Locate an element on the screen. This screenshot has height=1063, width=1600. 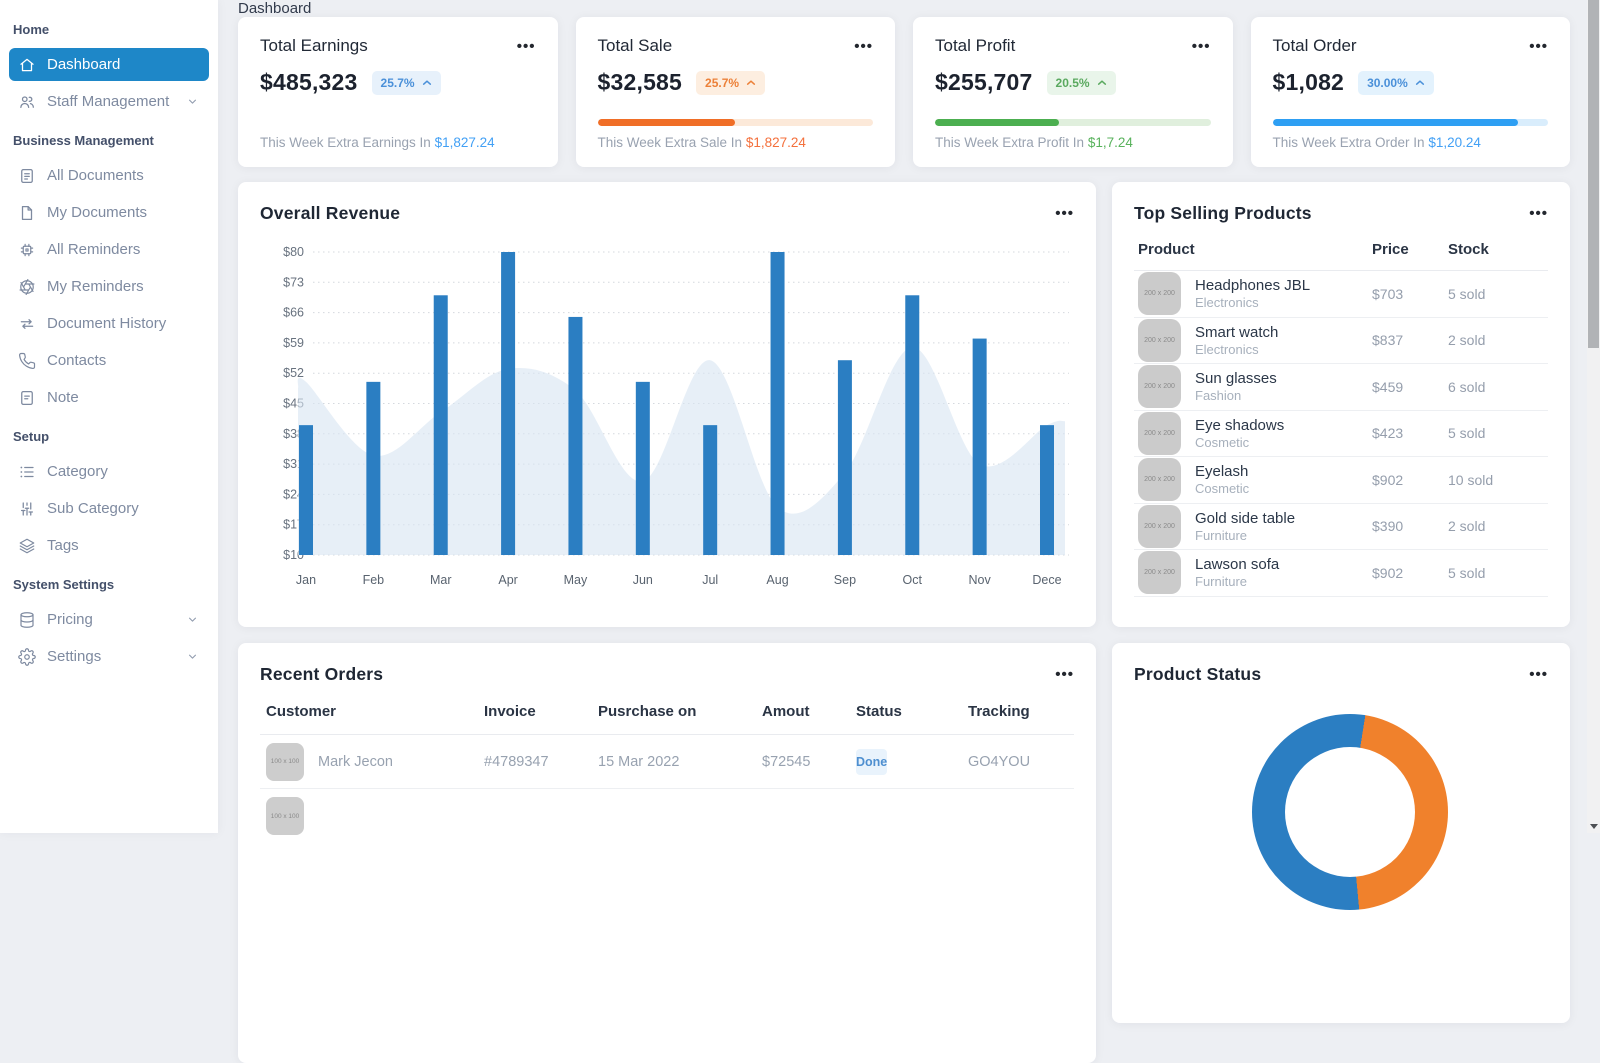
x-tick-label: Dece is located at coordinates (1046, 580).